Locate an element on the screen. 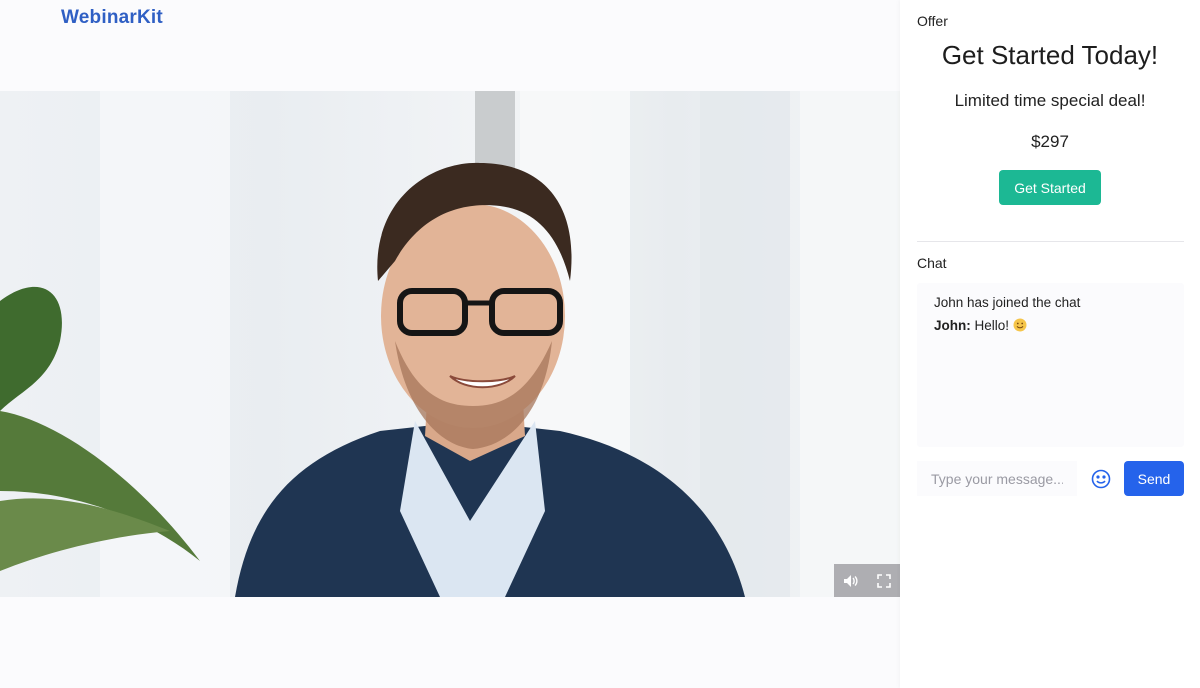 This screenshot has width=1200, height=688. chat-message-input is located at coordinates (997, 478).